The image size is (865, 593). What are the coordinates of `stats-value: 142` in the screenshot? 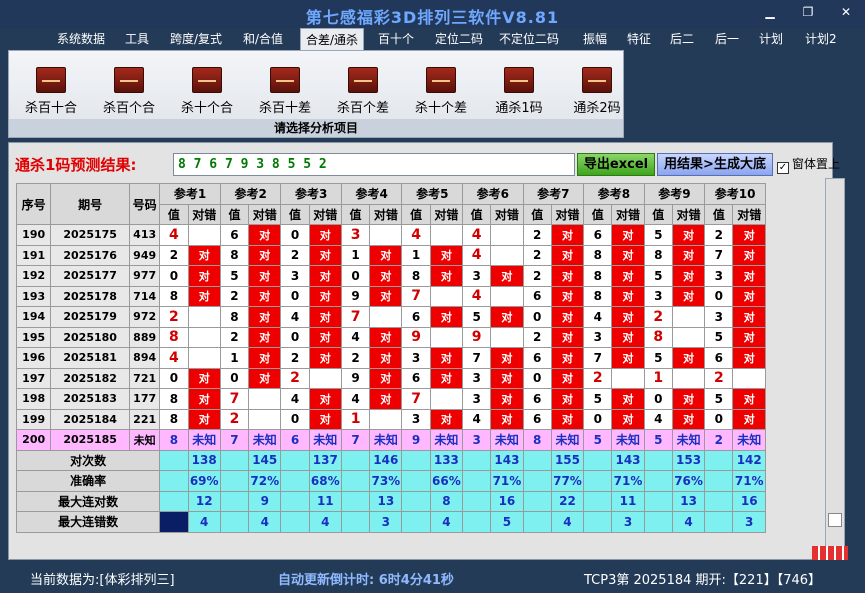 It's located at (749, 460).